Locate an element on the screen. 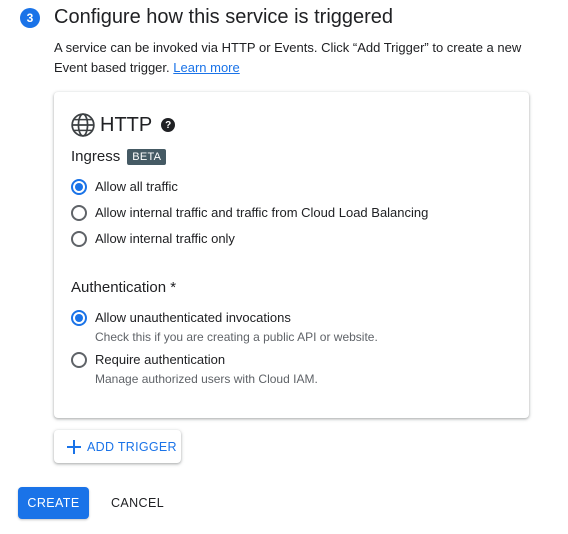  radio-allow-internal-only: Allow internal traffic only is located at coordinates (153, 239).